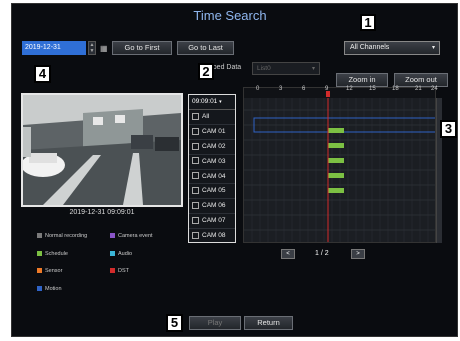 This screenshot has width=460, height=341. What do you see at coordinates (212, 102) in the screenshot?
I see `camera-list-time: 09:09:01 ▾` at bounding box center [212, 102].